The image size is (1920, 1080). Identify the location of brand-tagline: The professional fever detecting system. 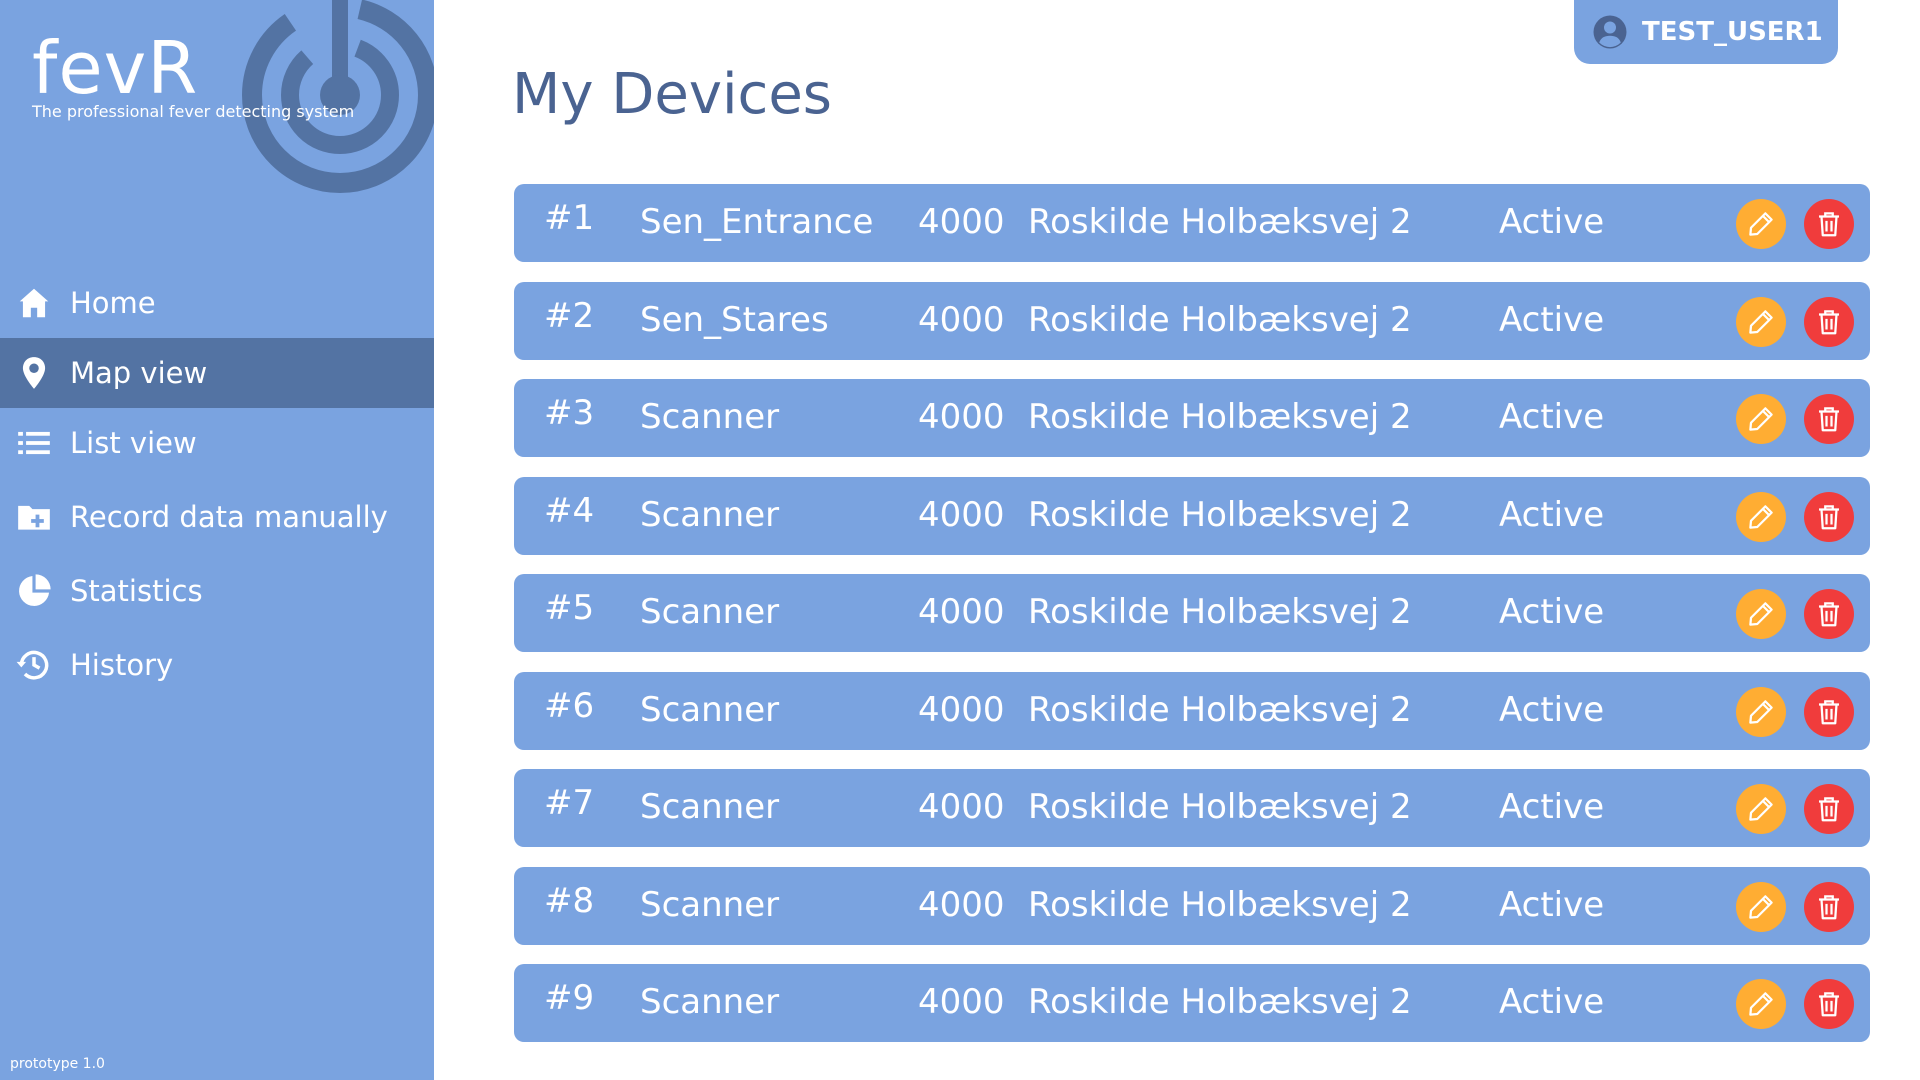
(193, 111).